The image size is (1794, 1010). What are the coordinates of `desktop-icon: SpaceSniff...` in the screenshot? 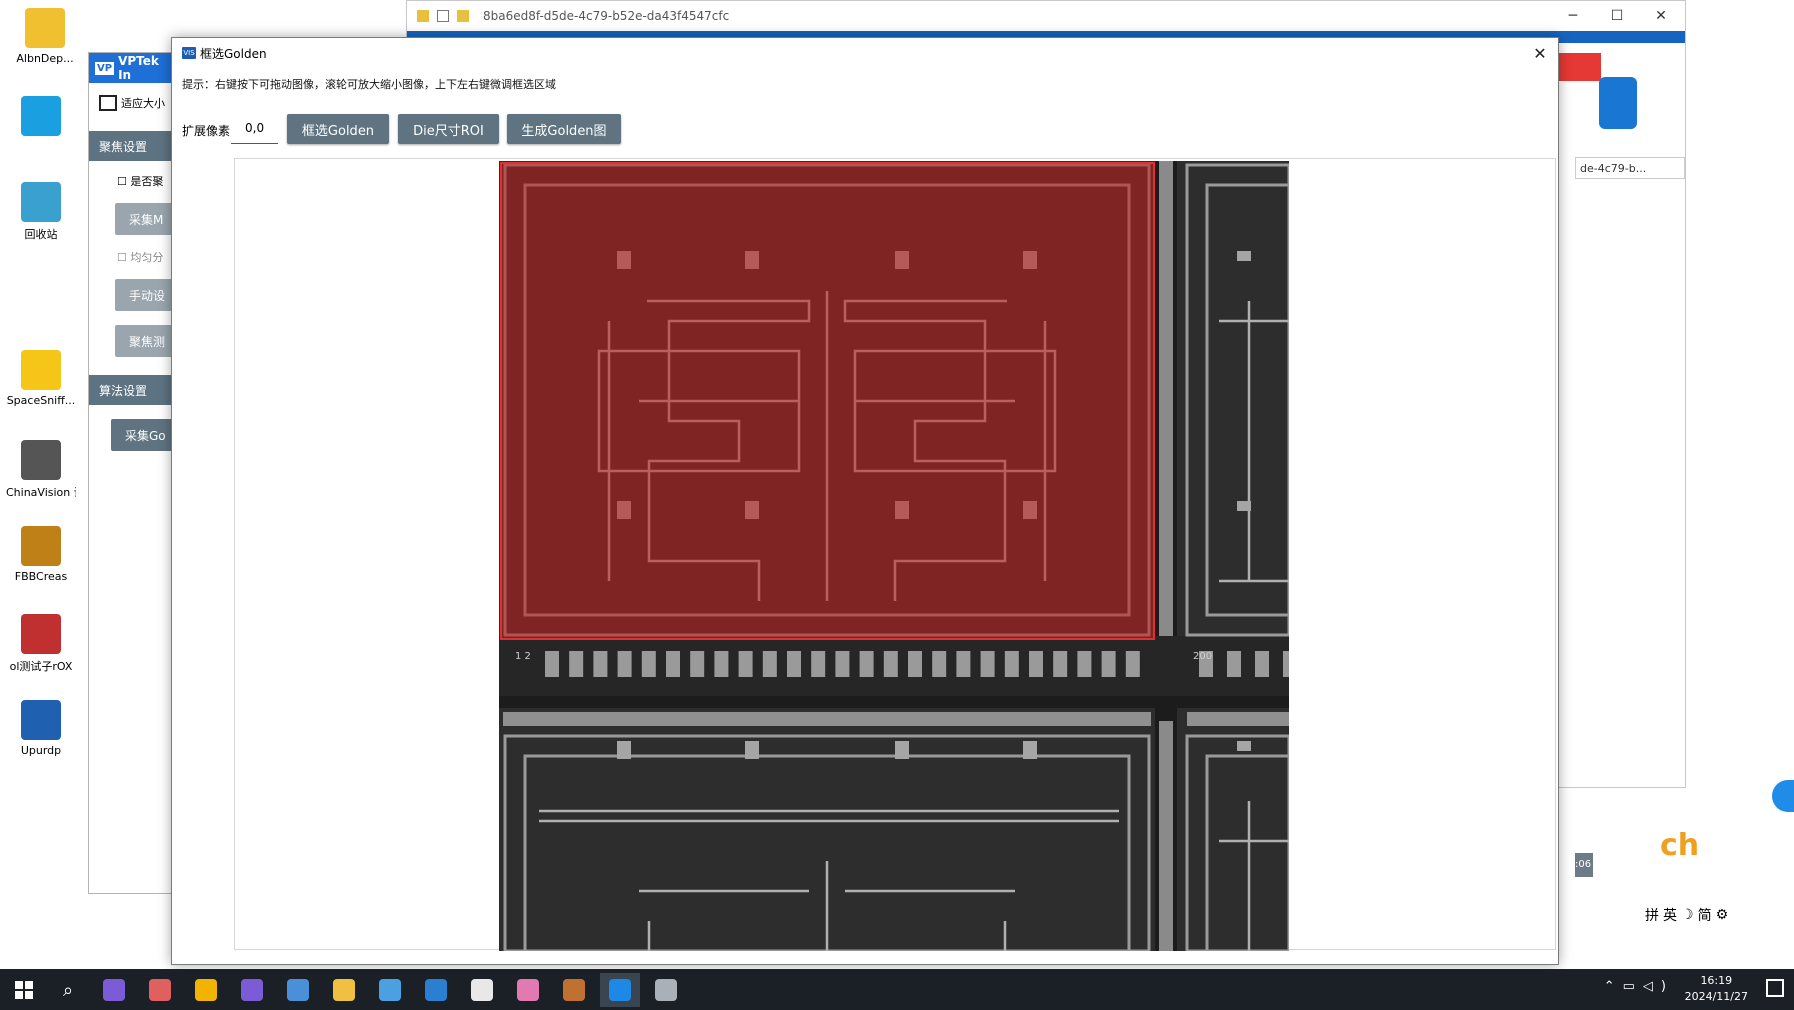 It's located at (41, 378).